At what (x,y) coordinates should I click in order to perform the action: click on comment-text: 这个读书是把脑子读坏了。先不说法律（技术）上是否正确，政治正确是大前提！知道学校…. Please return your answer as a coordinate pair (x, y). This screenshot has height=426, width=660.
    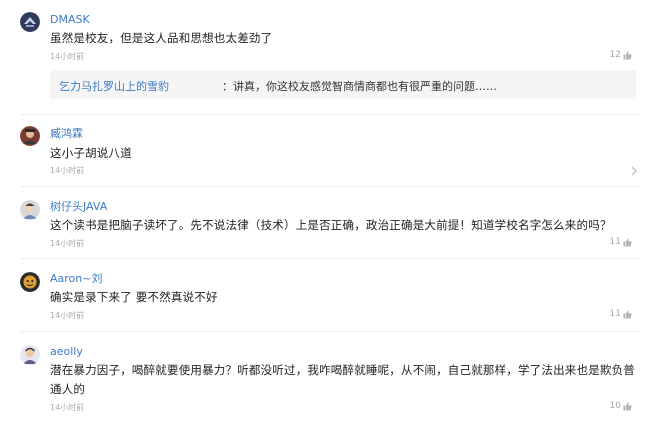
    Looking at the image, I should click on (331, 225).